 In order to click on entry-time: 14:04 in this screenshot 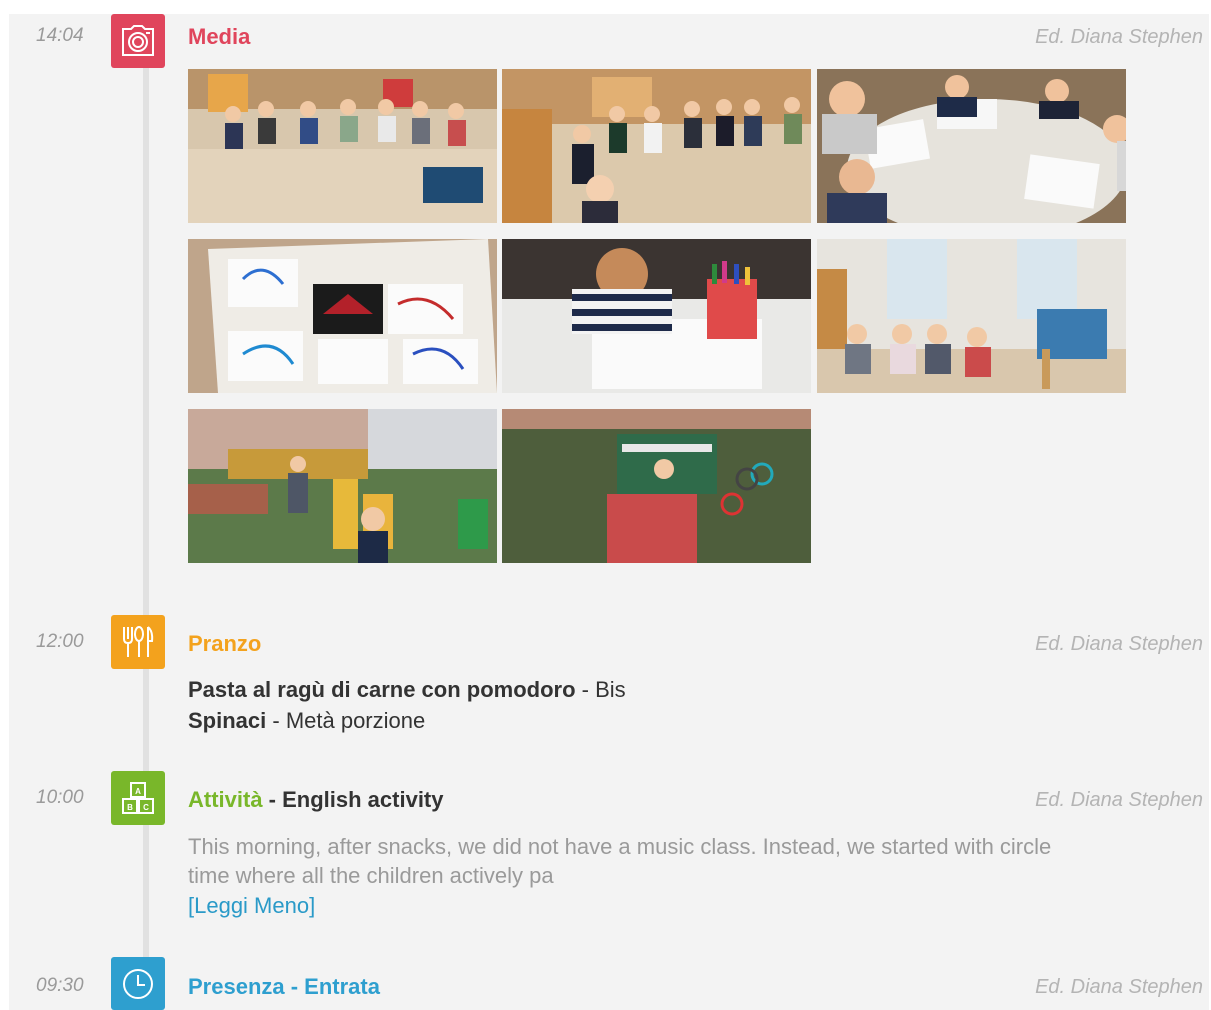, I will do `click(60, 35)`.